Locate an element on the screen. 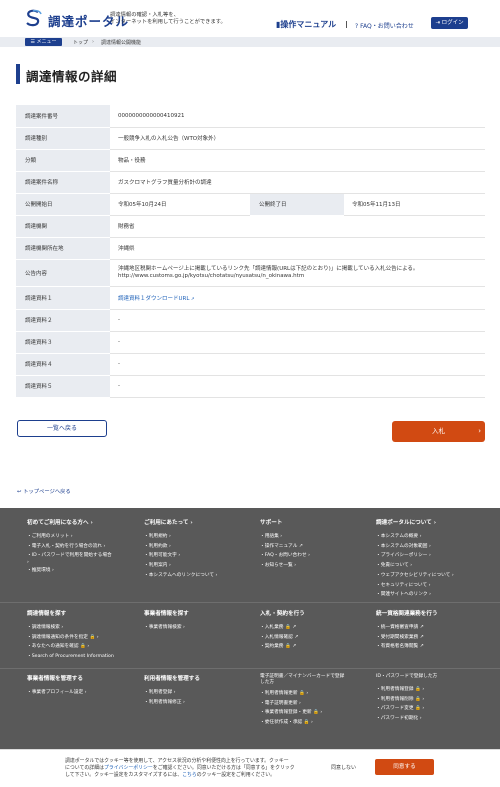 Image resolution: width=500 pixels, height=787 pixels. footer-link: ・利用案内 › is located at coordinates (199, 566).